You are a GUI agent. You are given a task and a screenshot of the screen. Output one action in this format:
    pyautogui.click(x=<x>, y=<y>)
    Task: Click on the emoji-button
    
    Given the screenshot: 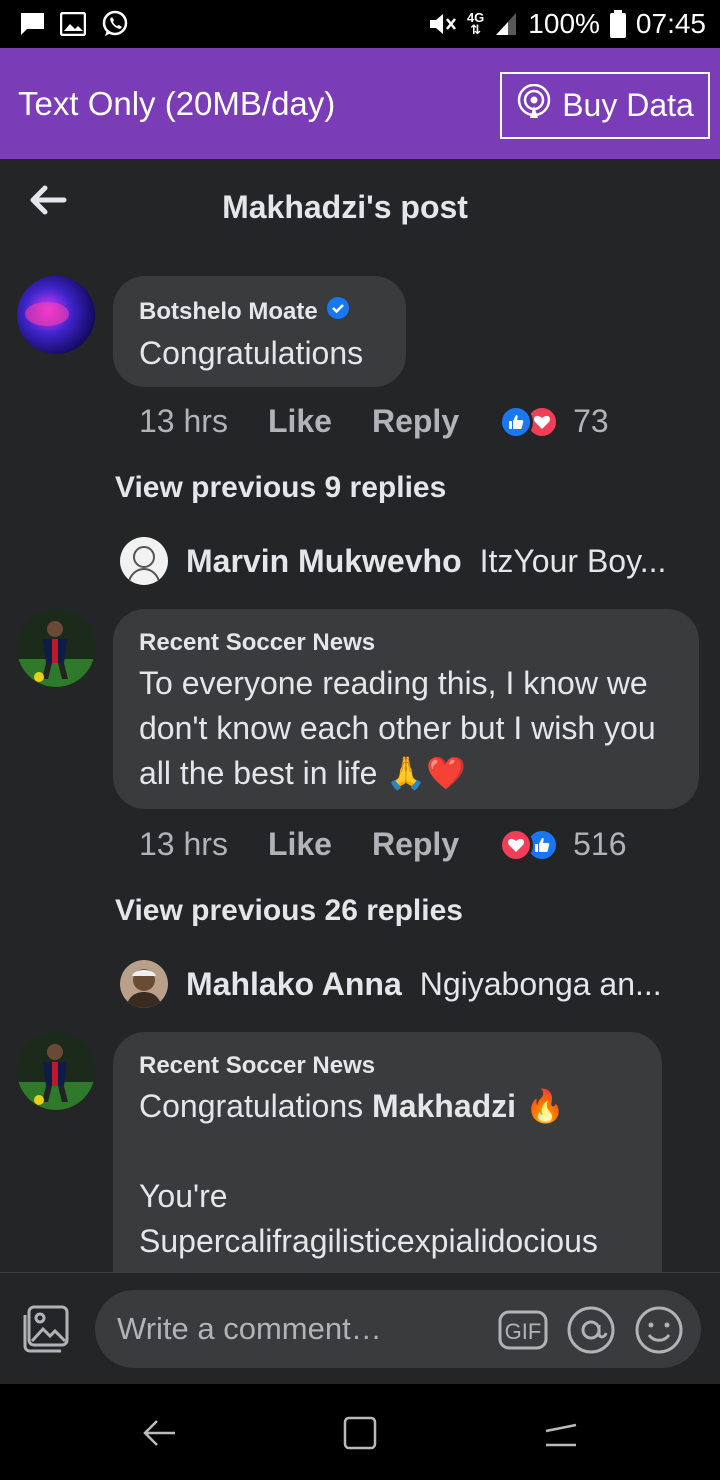 What is the action you would take?
    pyautogui.click(x=659, y=1330)
    